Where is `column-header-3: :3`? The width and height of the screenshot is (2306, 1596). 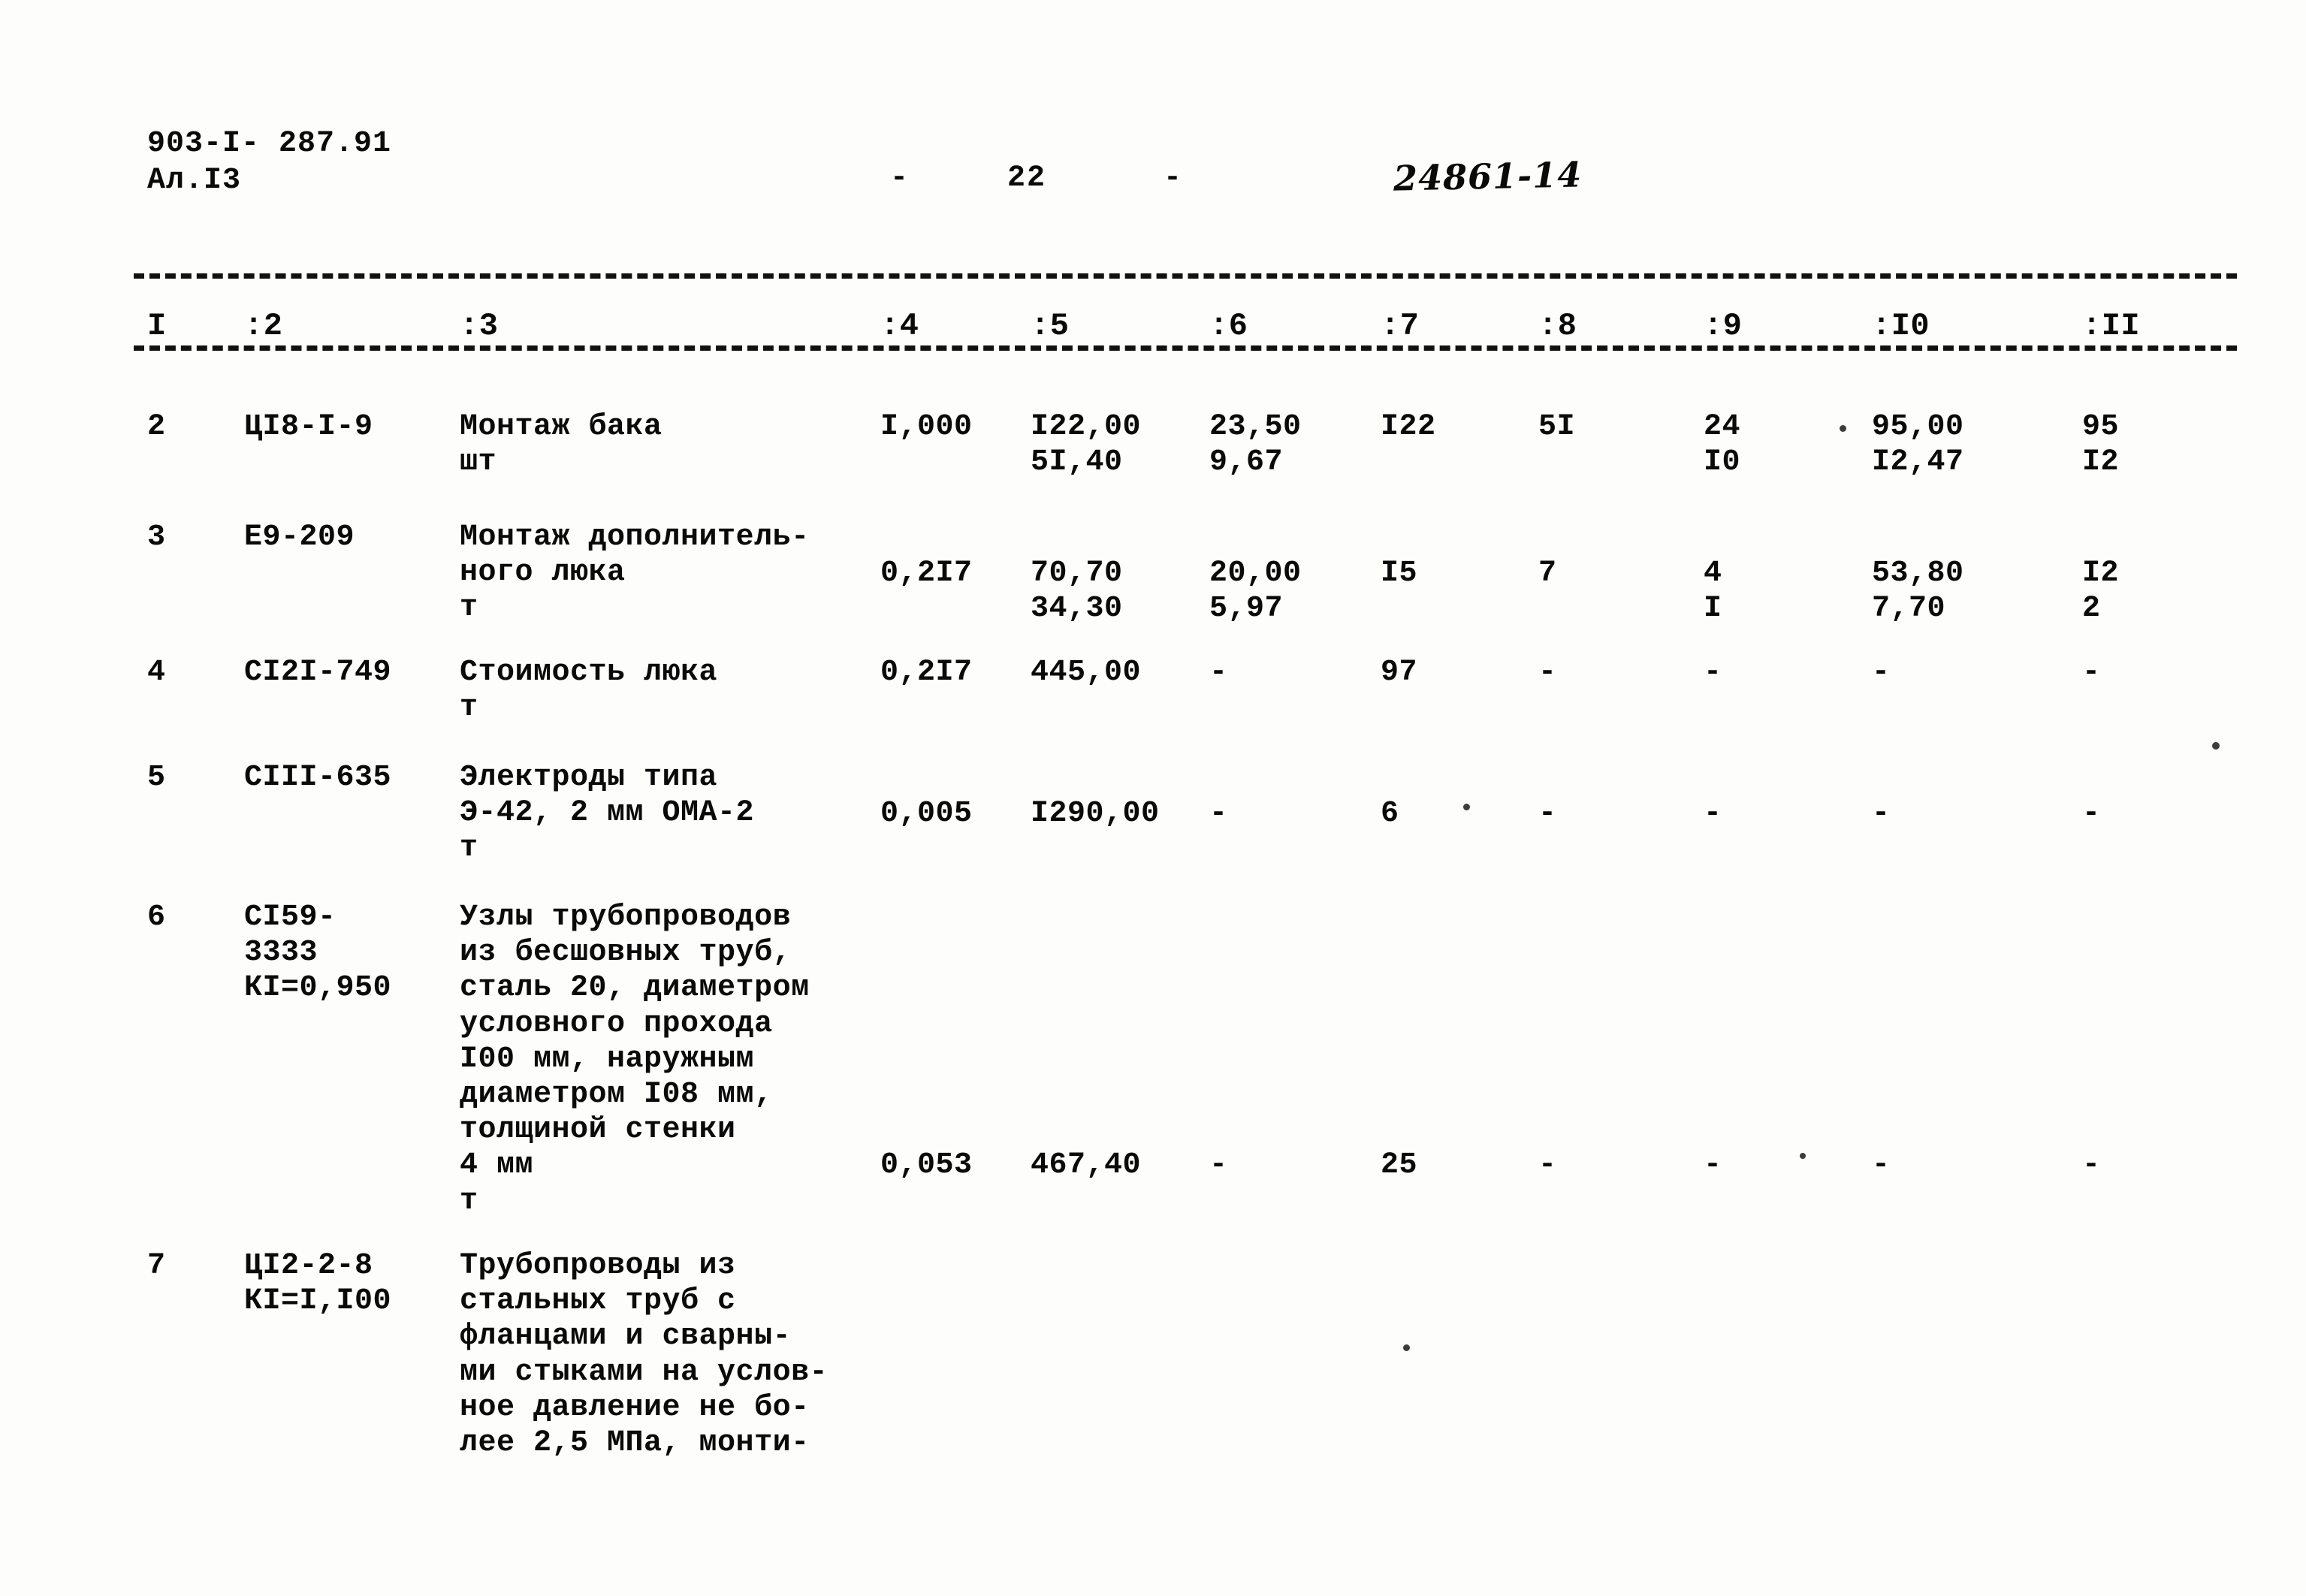
column-header-3: :3 is located at coordinates (480, 326).